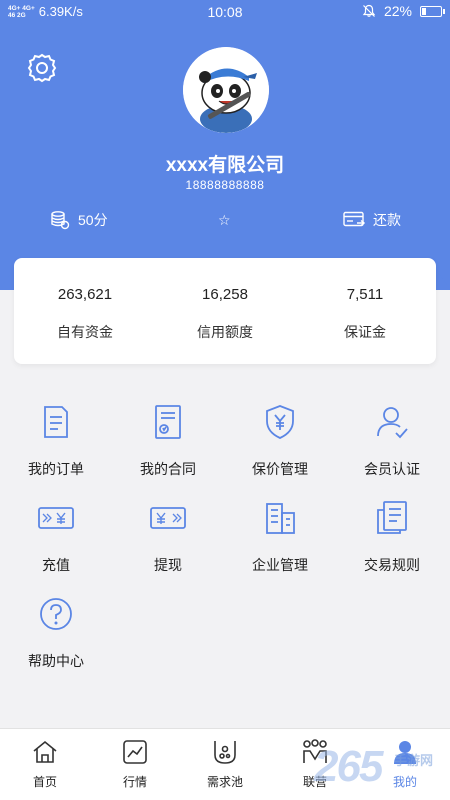 This screenshot has height=800, width=450. What do you see at coordinates (60, 220) in the screenshot?
I see `coins-icon` at bounding box center [60, 220].